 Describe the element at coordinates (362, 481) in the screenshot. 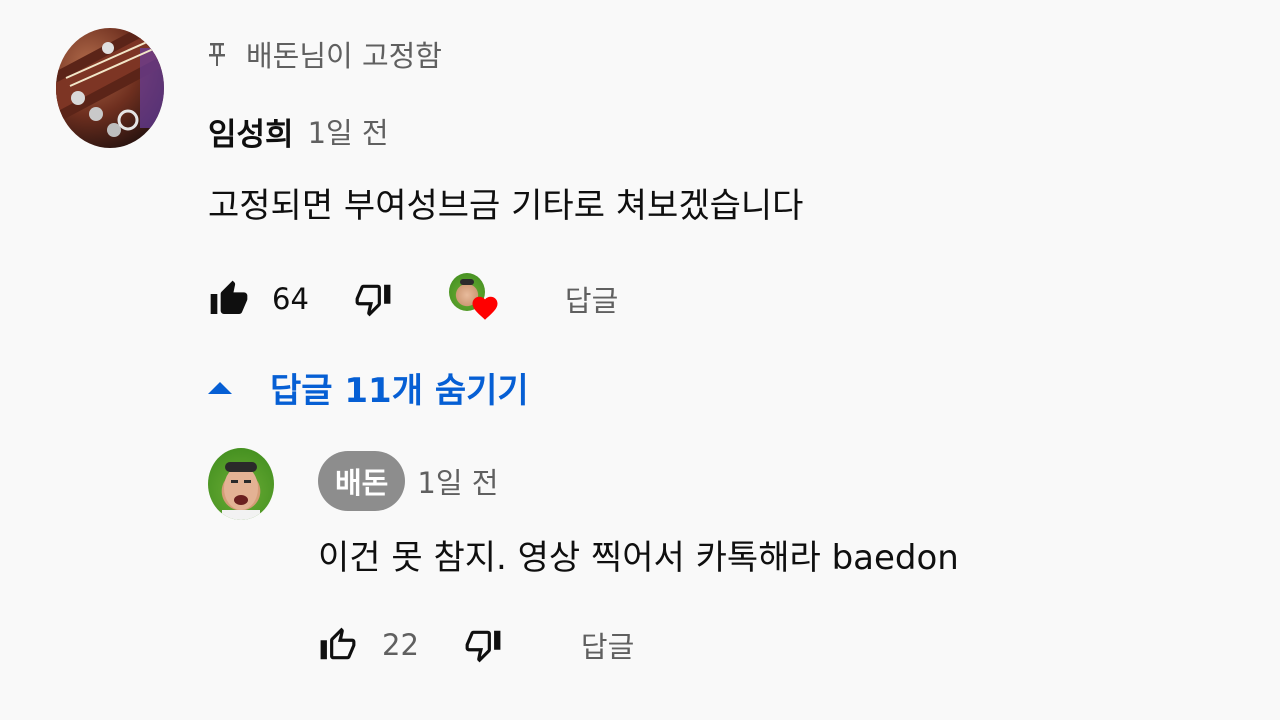

I see `owner-name-badge: 배돈` at that location.